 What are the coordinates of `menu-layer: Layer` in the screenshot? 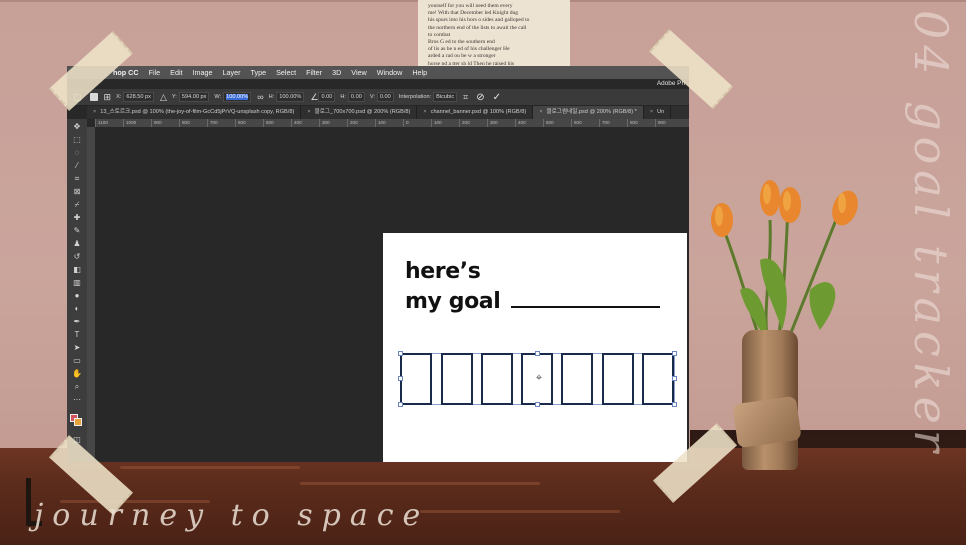 It's located at (232, 72).